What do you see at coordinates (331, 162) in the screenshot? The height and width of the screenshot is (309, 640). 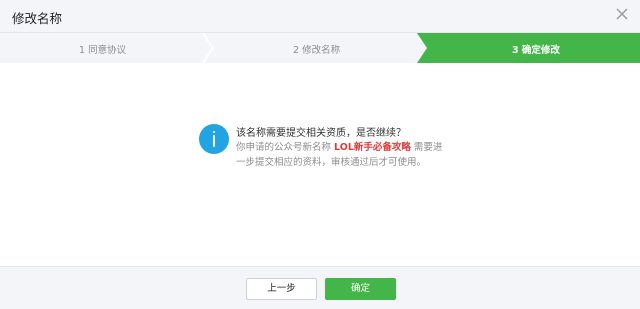 I see `message-line-2: 一步提交相应的资料，审核通过后才可使用。` at bounding box center [331, 162].